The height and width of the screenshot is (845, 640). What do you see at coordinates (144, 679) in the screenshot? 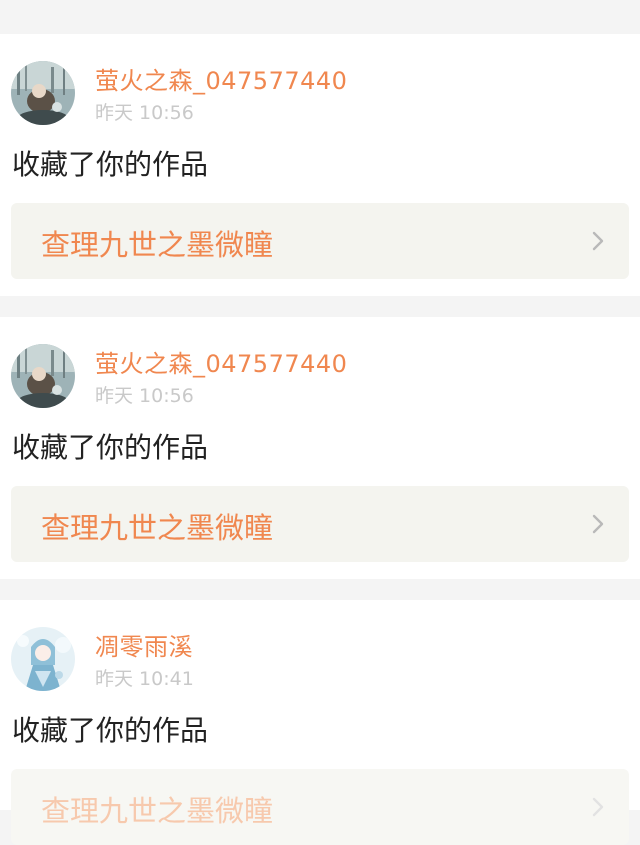
I see `timestamp: 昨天 10:41` at bounding box center [144, 679].